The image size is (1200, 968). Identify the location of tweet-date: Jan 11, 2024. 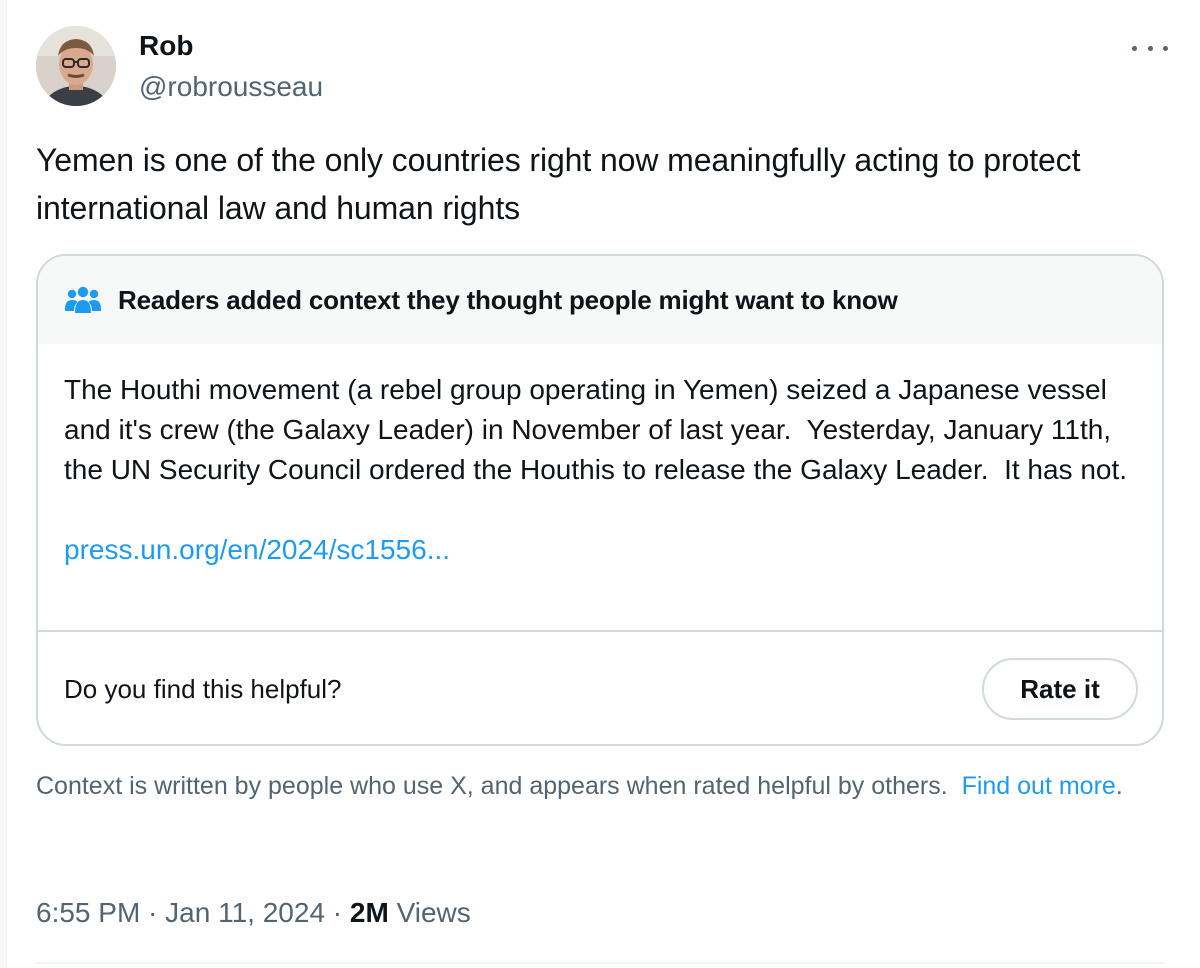
(245, 912).